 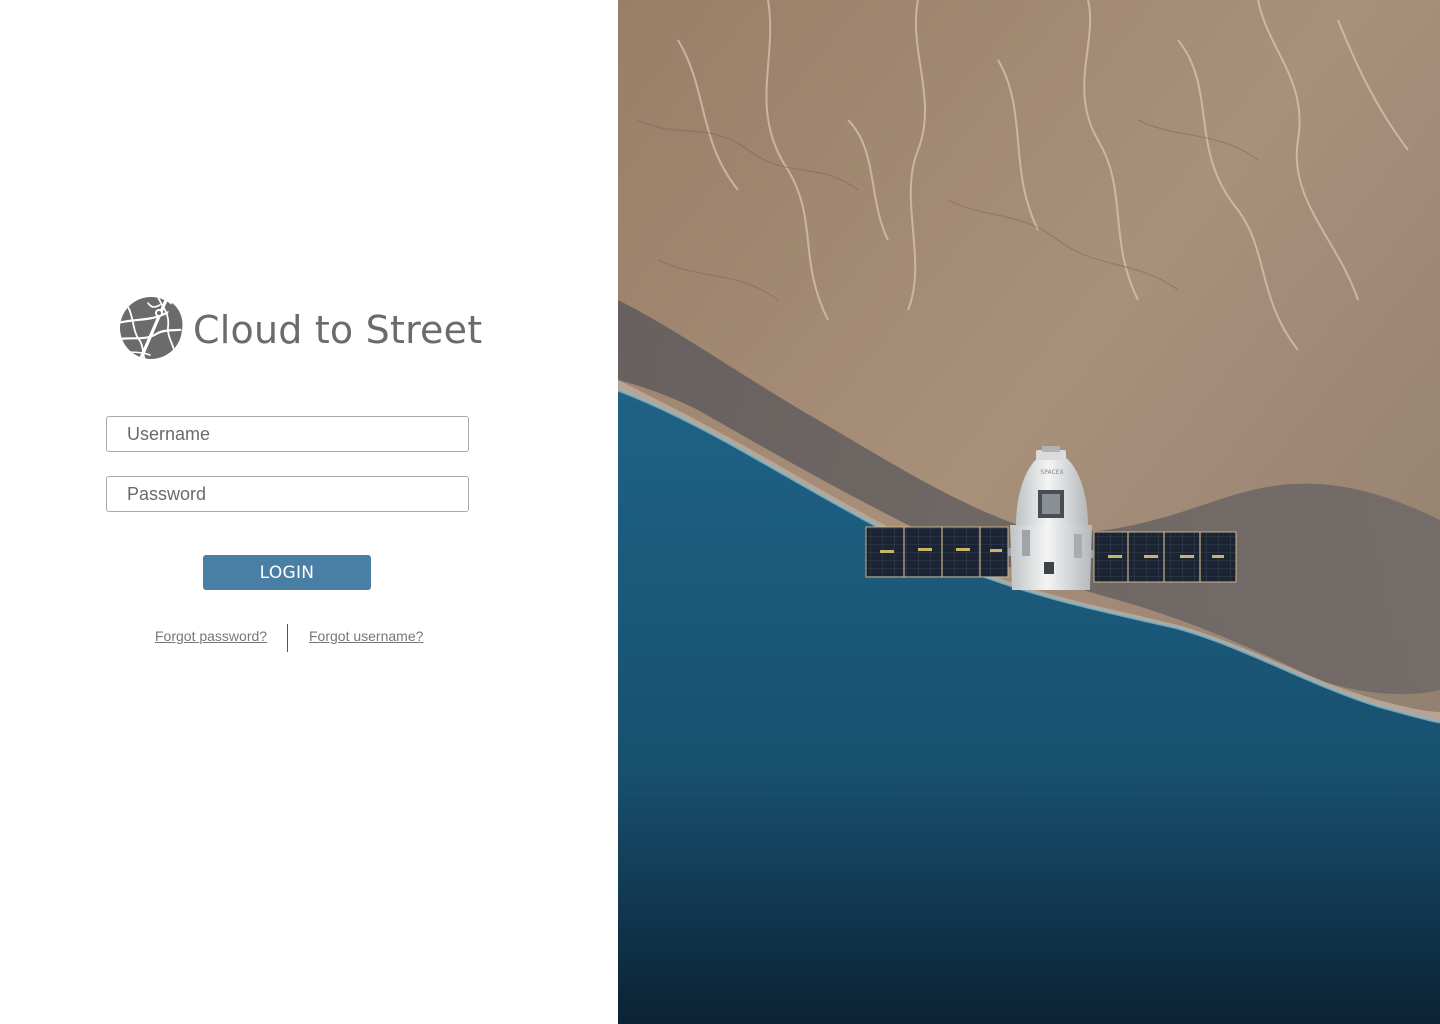 I want to click on account-recovery-links: Forgot password? Forgot username?, so click(x=309, y=638).